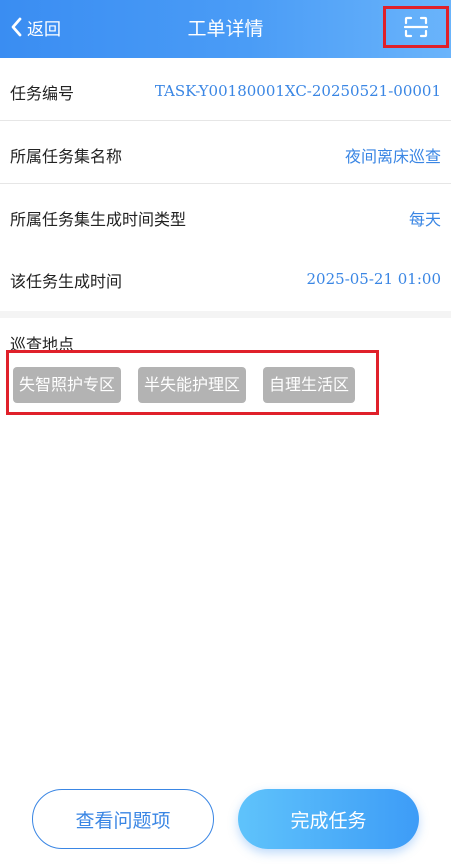 Image resolution: width=451 pixels, height=867 pixels. Describe the element at coordinates (225, 277) in the screenshot. I see `detail-row-generation-time: 该任务生成时间 2025-05-21 01:00` at that location.